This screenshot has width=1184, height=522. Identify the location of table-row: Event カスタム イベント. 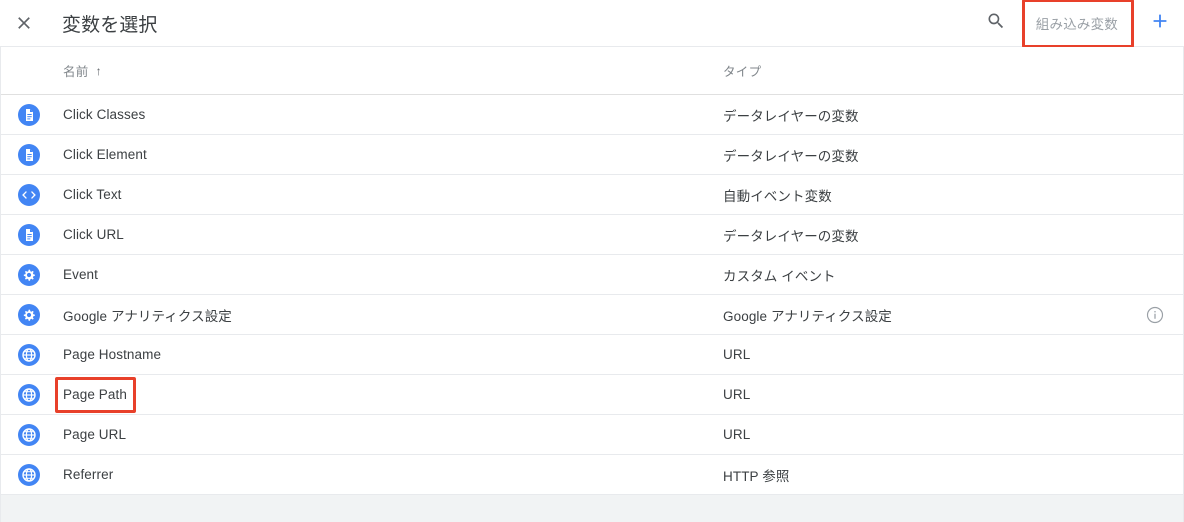
(592, 275).